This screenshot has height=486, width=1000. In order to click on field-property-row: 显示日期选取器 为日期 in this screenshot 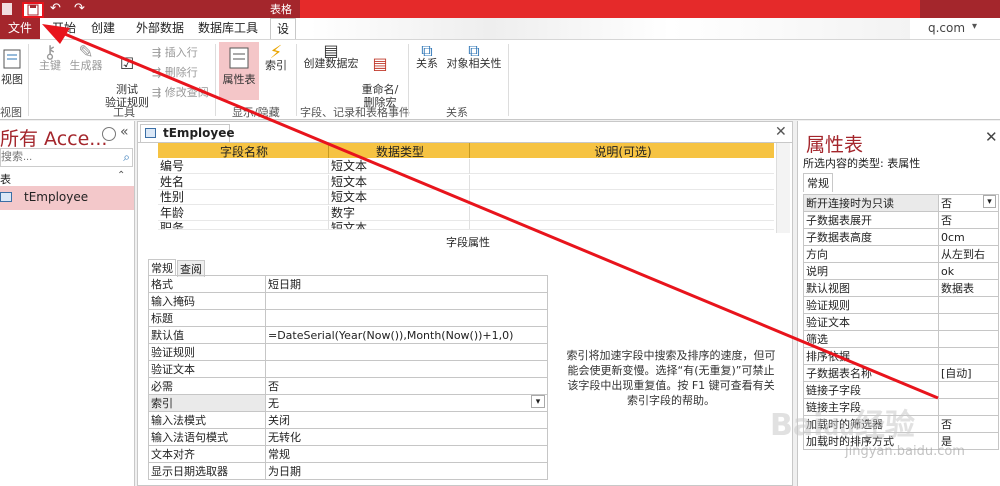, I will do `click(348, 471)`.